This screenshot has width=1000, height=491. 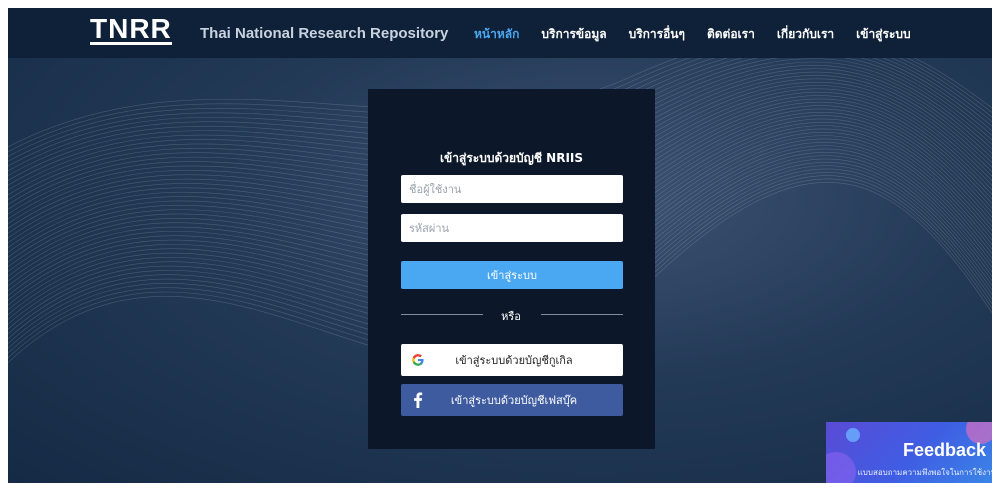 What do you see at coordinates (131, 30) in the screenshot?
I see `site-logo: TNRR` at bounding box center [131, 30].